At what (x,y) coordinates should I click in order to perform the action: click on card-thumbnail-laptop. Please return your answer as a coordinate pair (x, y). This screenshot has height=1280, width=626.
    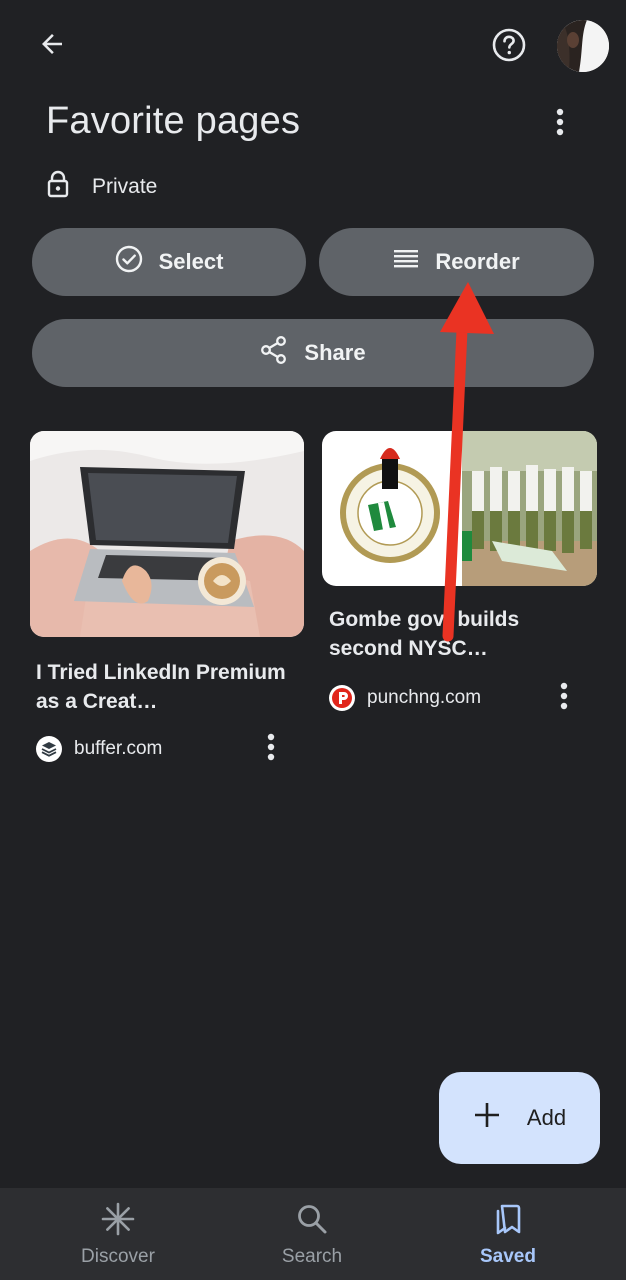
    Looking at the image, I should click on (167, 534).